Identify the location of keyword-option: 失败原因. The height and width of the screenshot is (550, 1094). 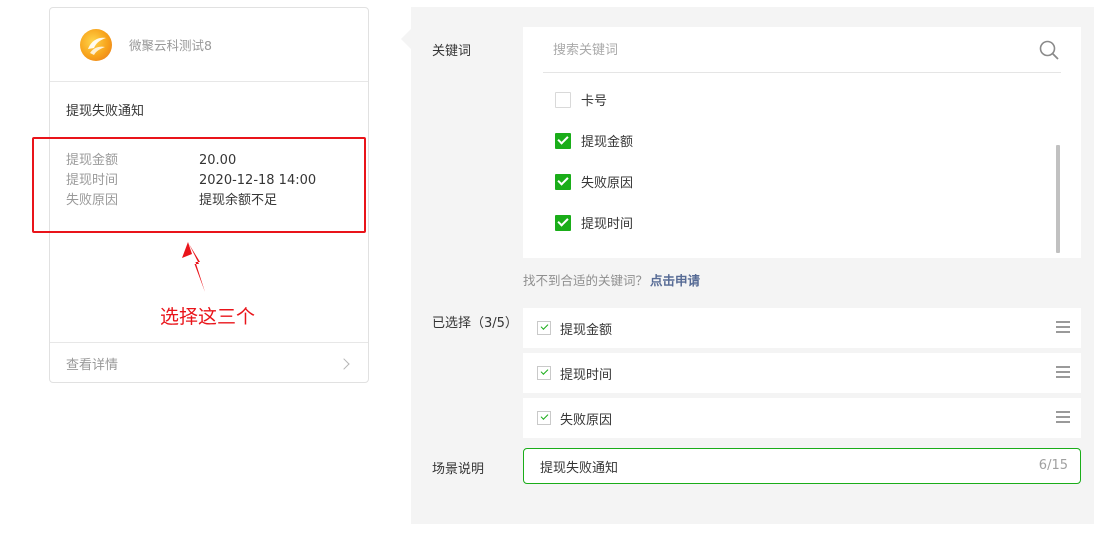
(594, 181).